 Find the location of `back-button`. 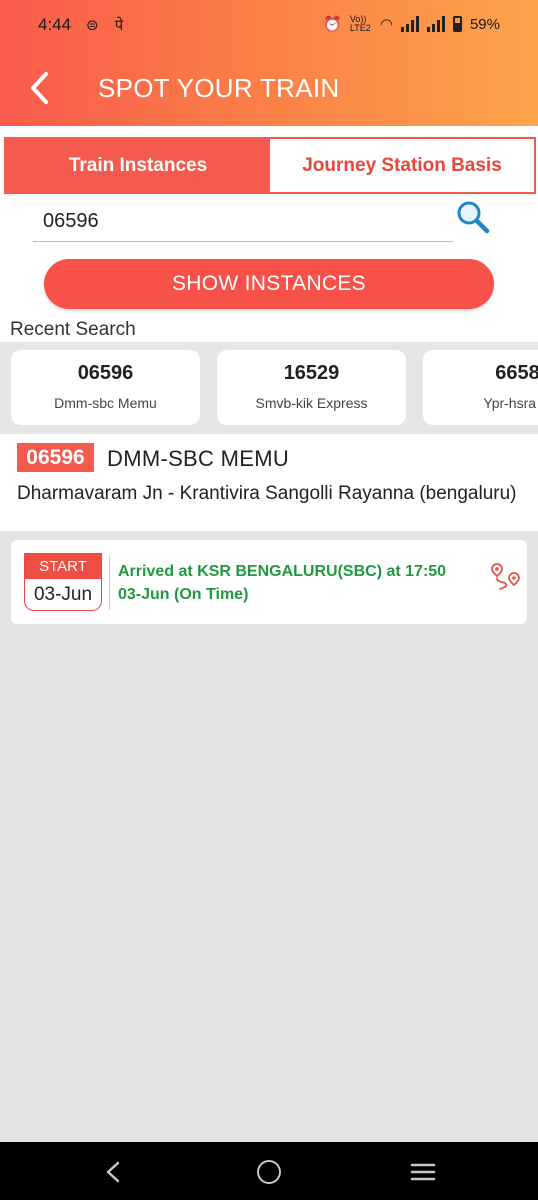

back-button is located at coordinates (41, 88).